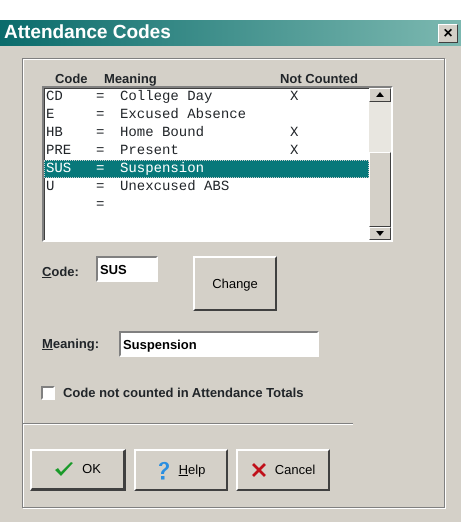 This screenshot has height=527, width=463. What do you see at coordinates (283, 469) in the screenshot?
I see `cancel-button: Cancel` at bounding box center [283, 469].